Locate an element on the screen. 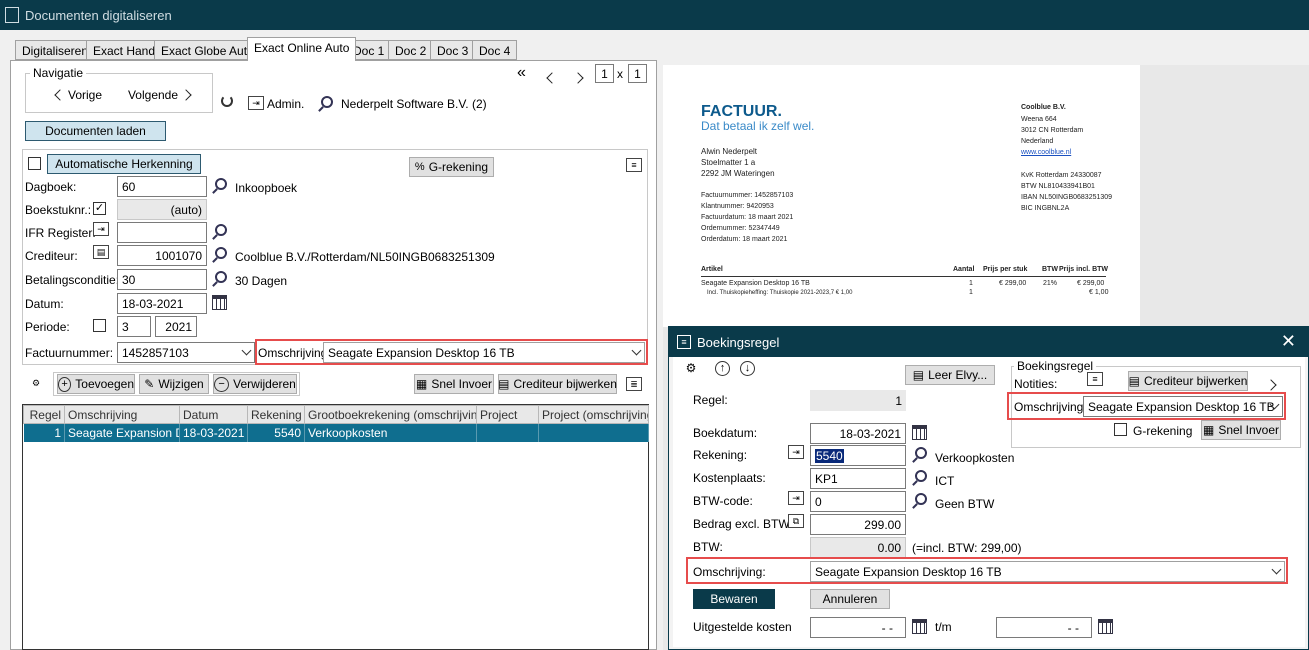  first-page-icon: « is located at coordinates (521, 73).